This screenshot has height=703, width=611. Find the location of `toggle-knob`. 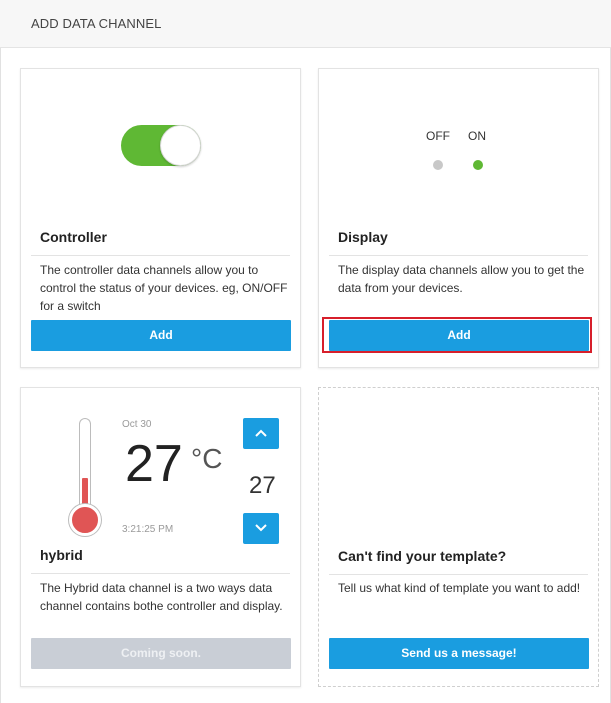

toggle-knob is located at coordinates (180, 145).